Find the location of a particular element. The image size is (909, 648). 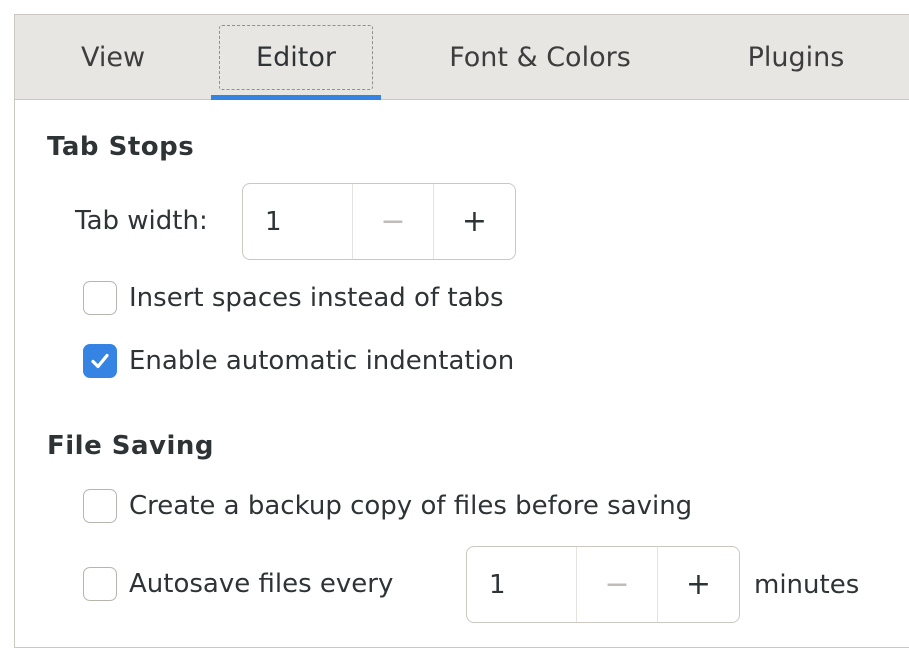

auto-indent-checkbox is located at coordinates (100, 361).